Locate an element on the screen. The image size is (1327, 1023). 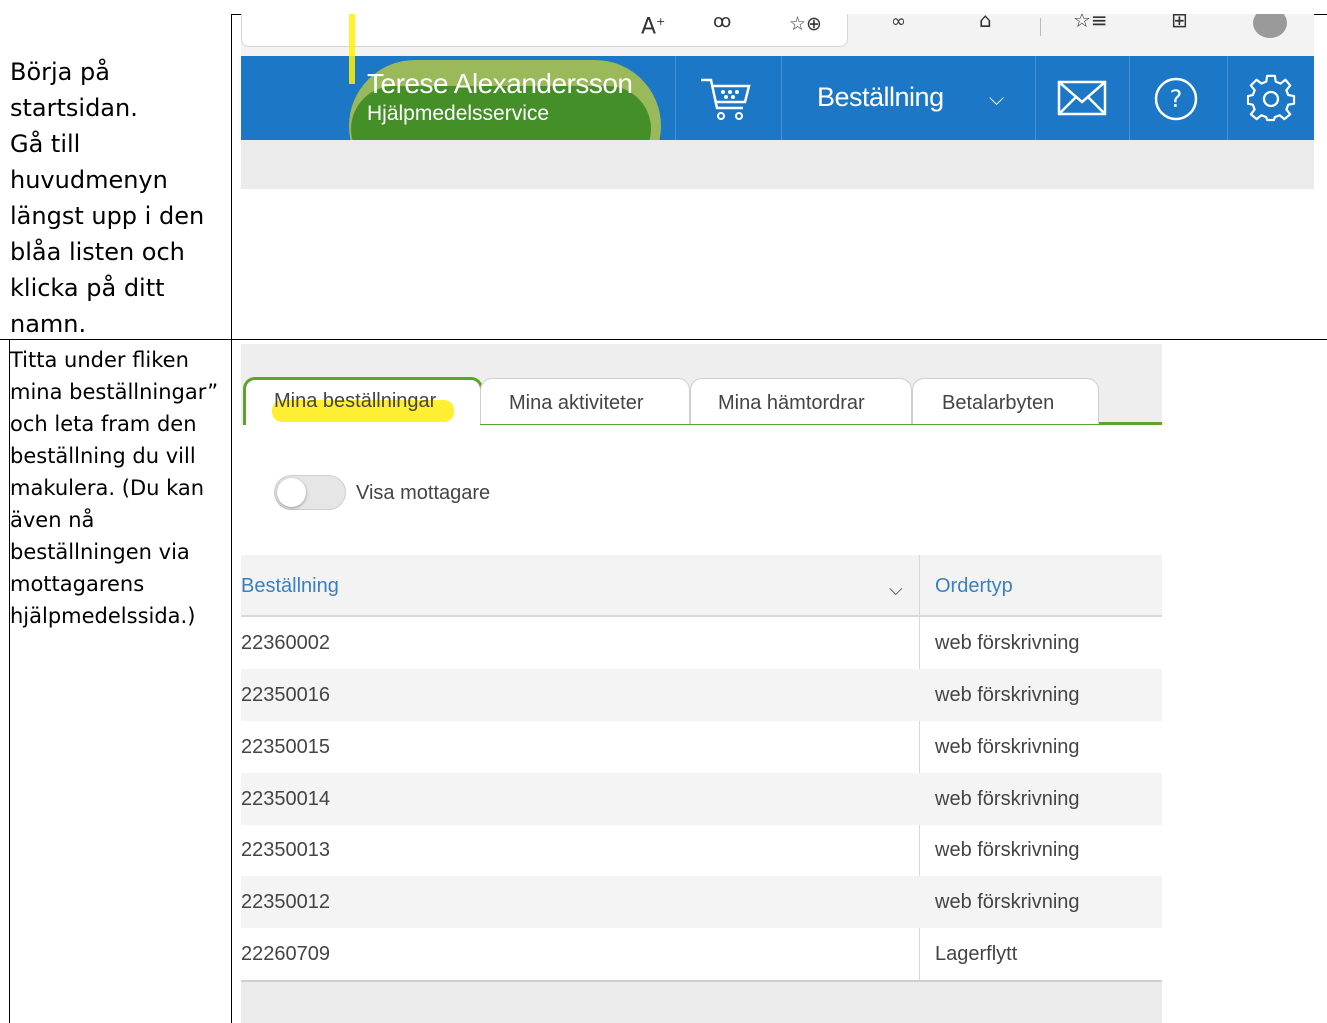
toggle-knob is located at coordinates (291, 492).